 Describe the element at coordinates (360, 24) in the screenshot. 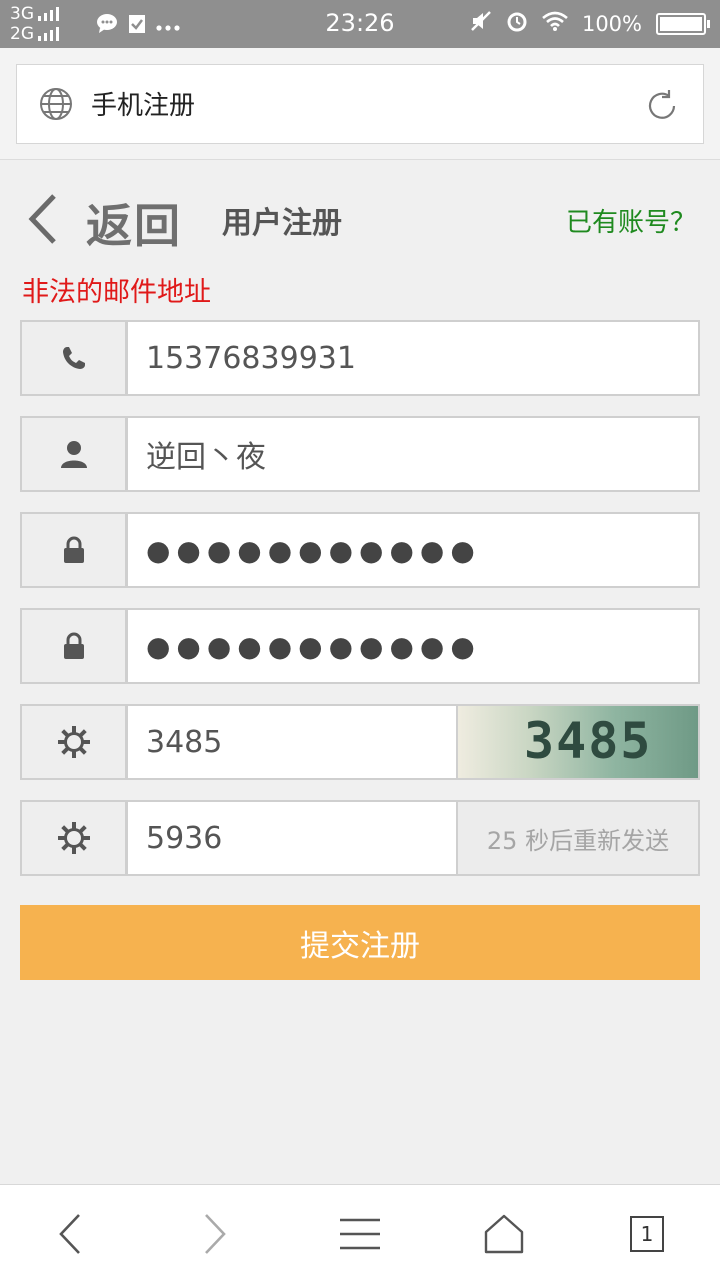

I see `status-bar: 3G 2G 23:26 100%` at that location.